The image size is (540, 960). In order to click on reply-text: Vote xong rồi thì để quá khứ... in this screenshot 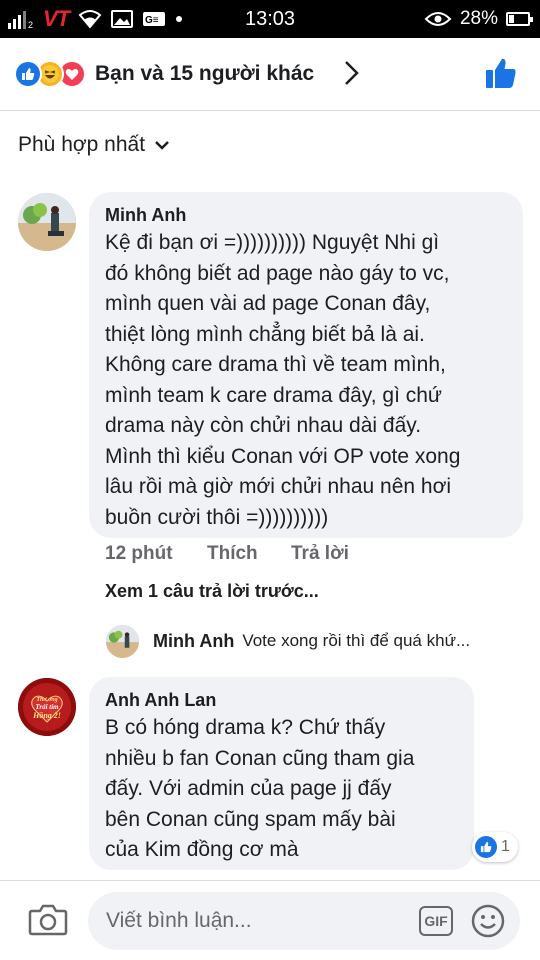, I will do `click(356, 640)`.